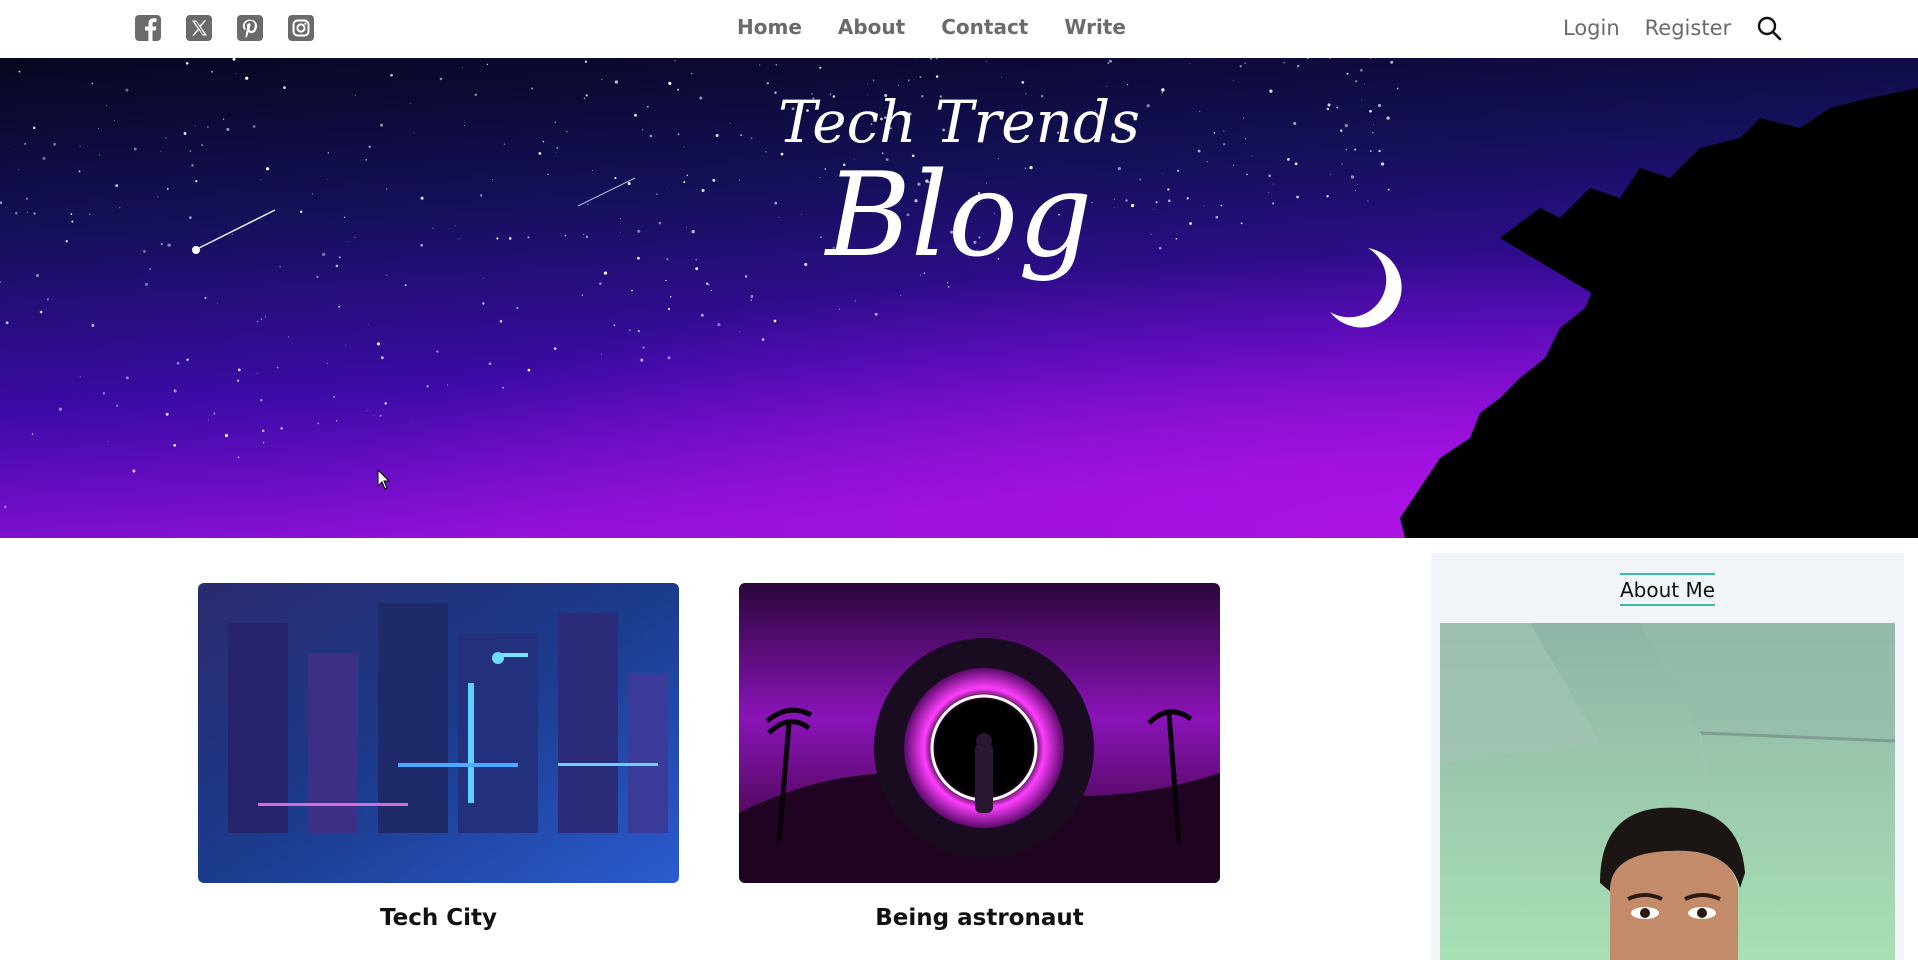  Describe the element at coordinates (438, 733) in the screenshot. I see `post-image-tech-city` at that location.